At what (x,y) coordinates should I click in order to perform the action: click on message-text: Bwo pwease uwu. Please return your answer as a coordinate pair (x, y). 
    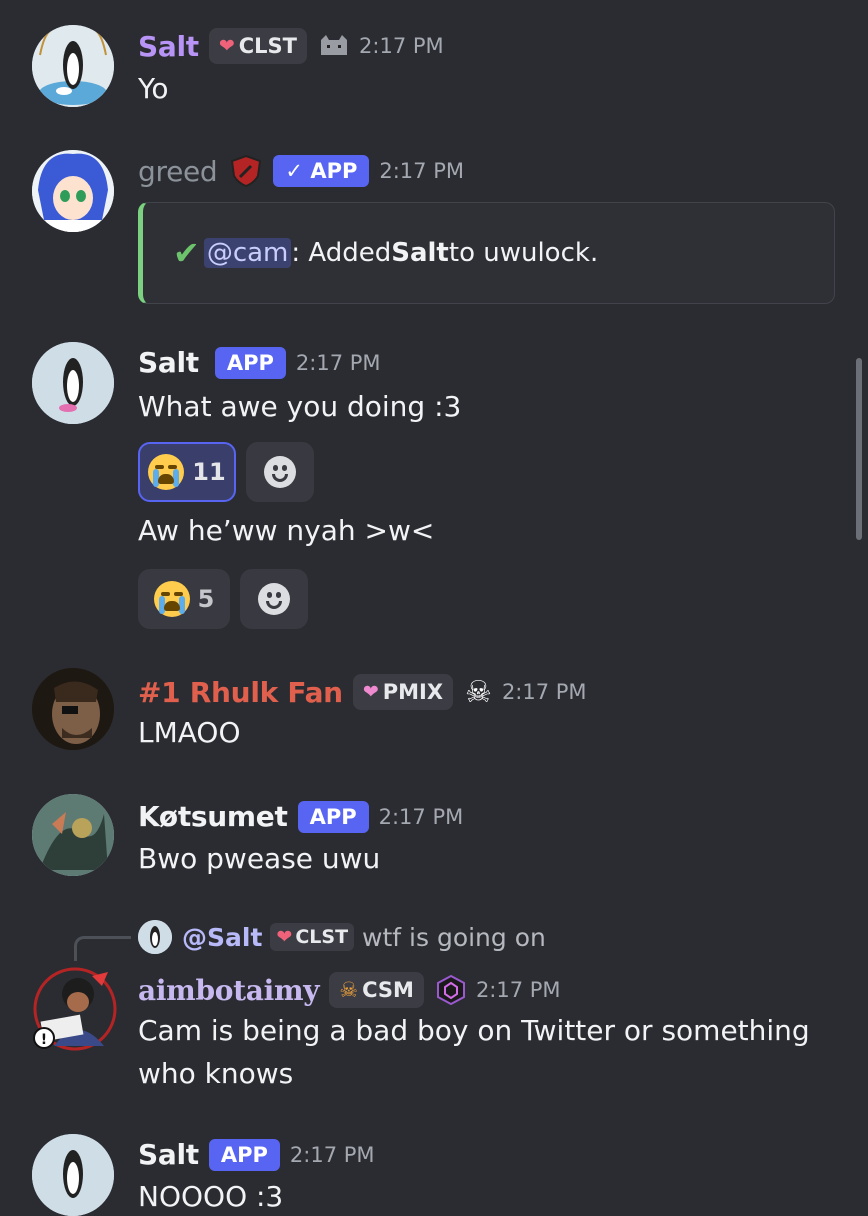
    Looking at the image, I should click on (259, 858).